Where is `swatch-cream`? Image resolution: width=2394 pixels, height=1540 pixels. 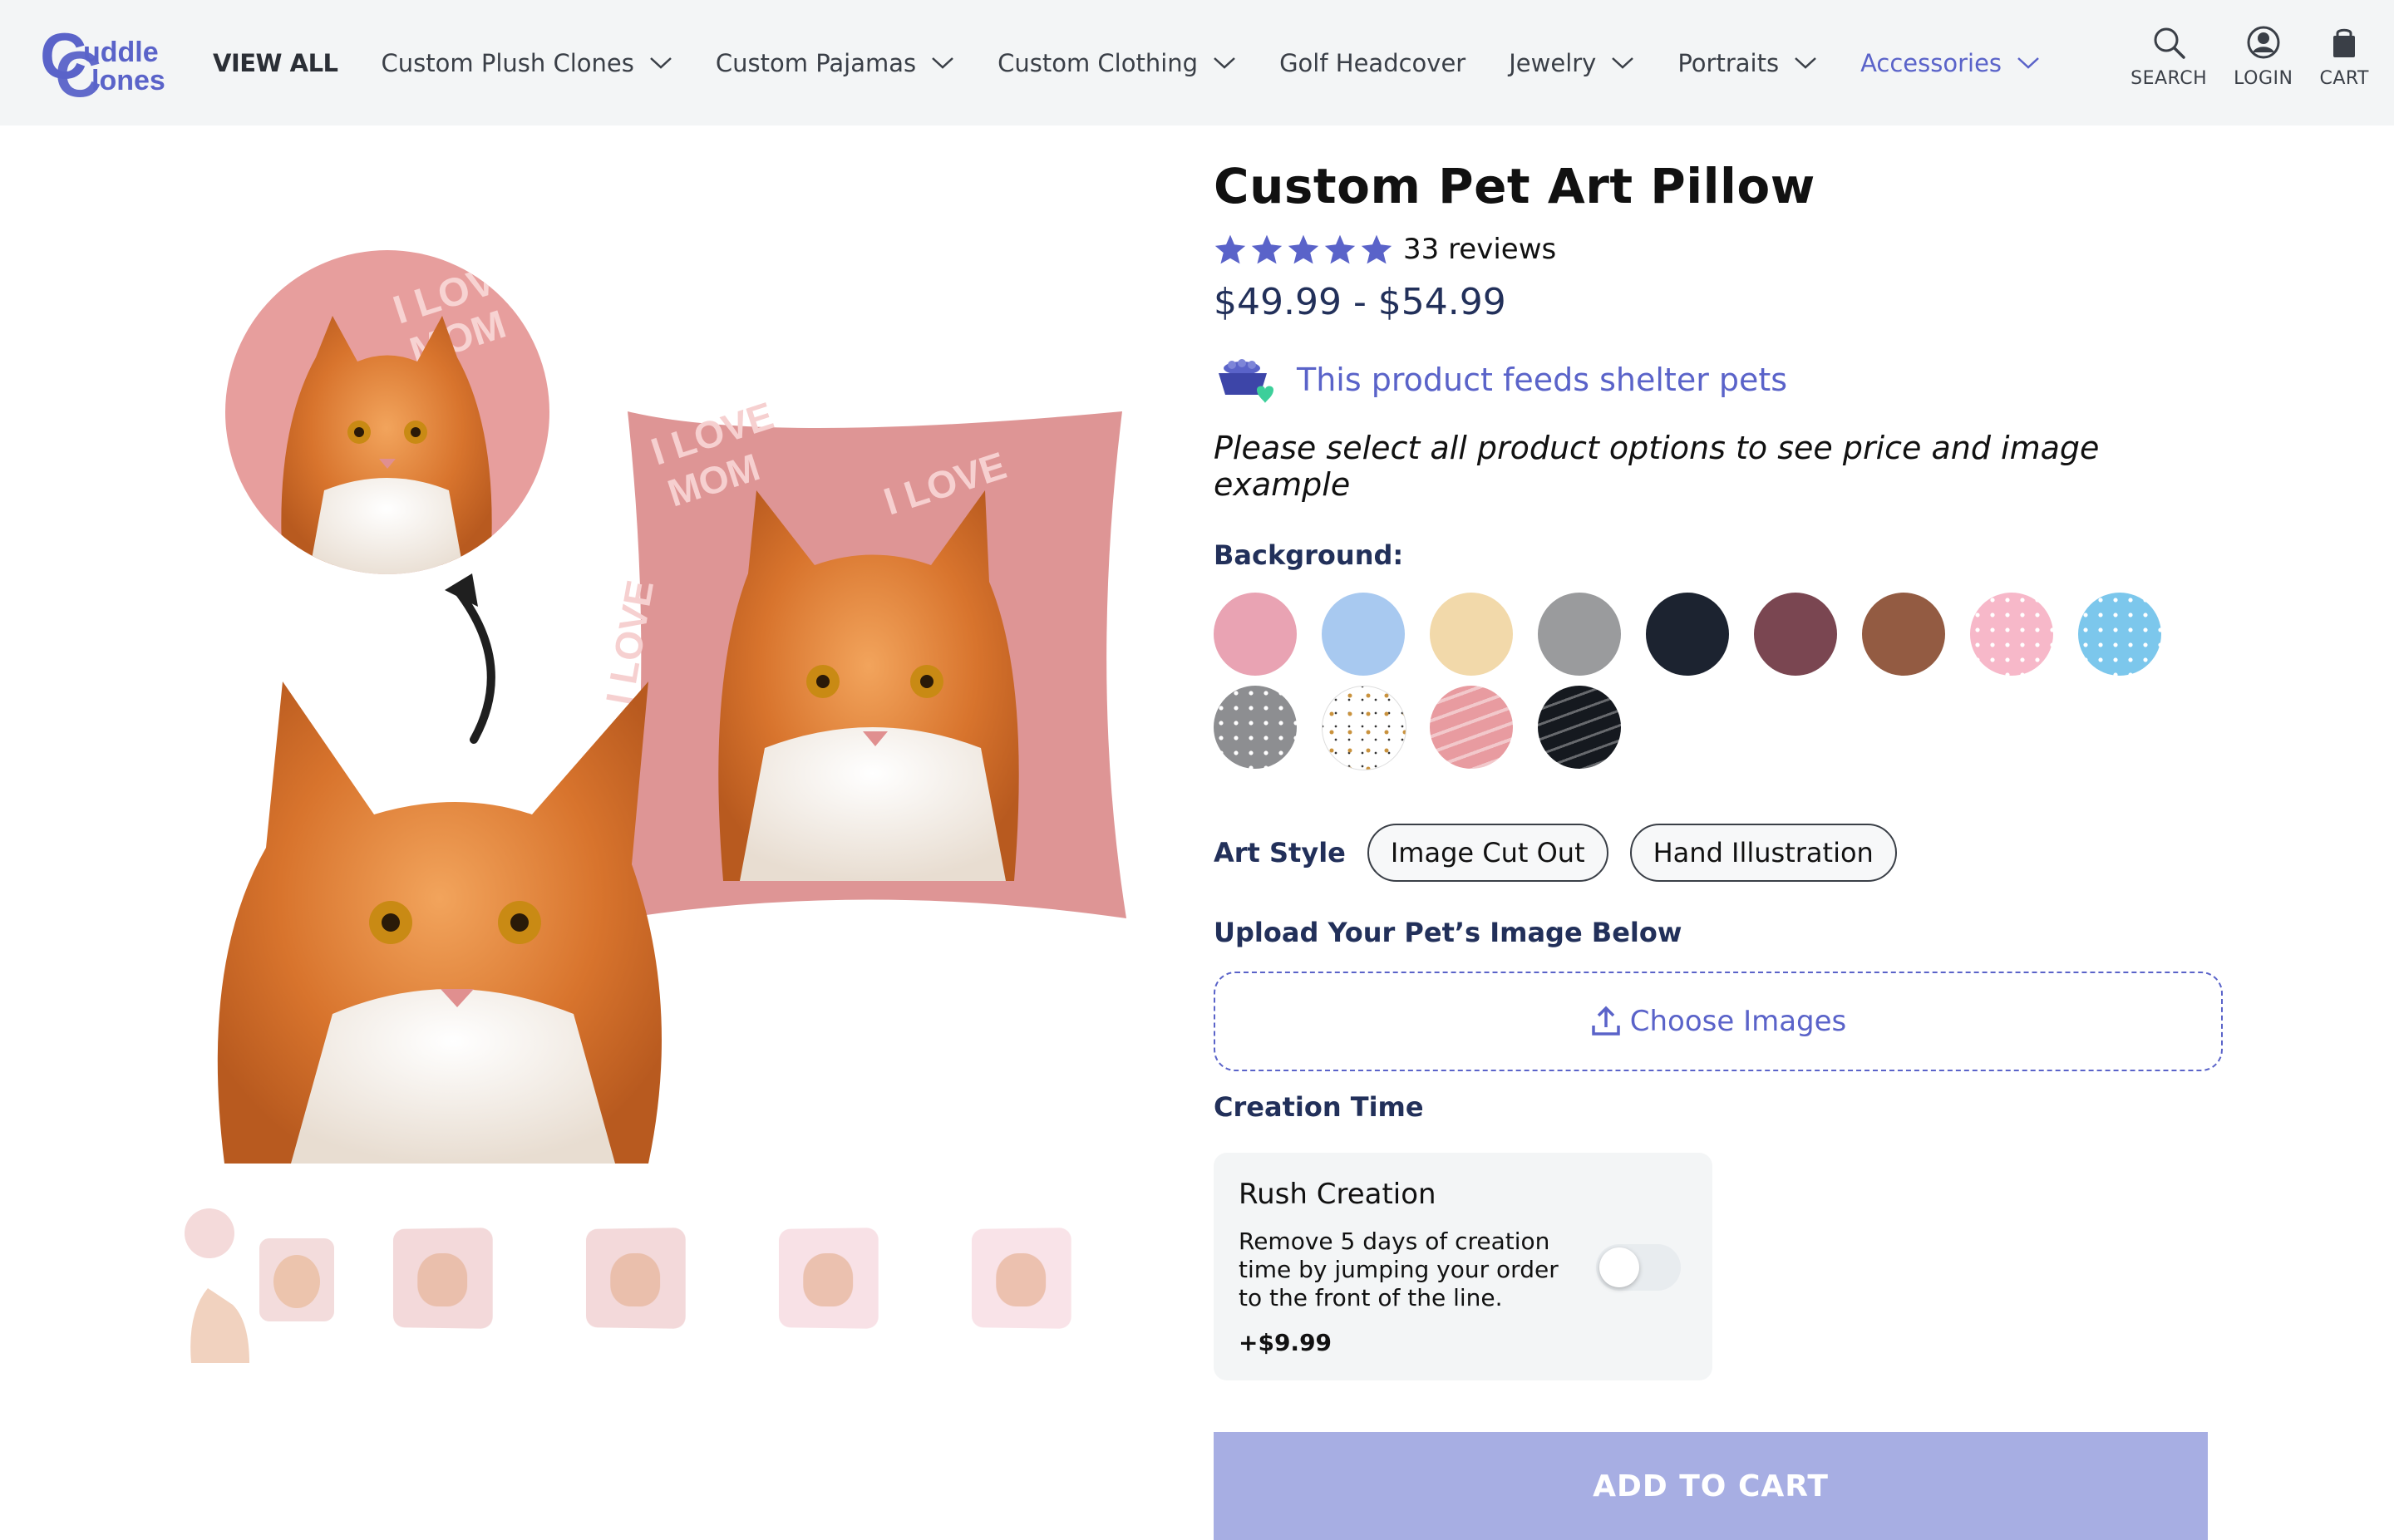
swatch-cream is located at coordinates (1471, 634).